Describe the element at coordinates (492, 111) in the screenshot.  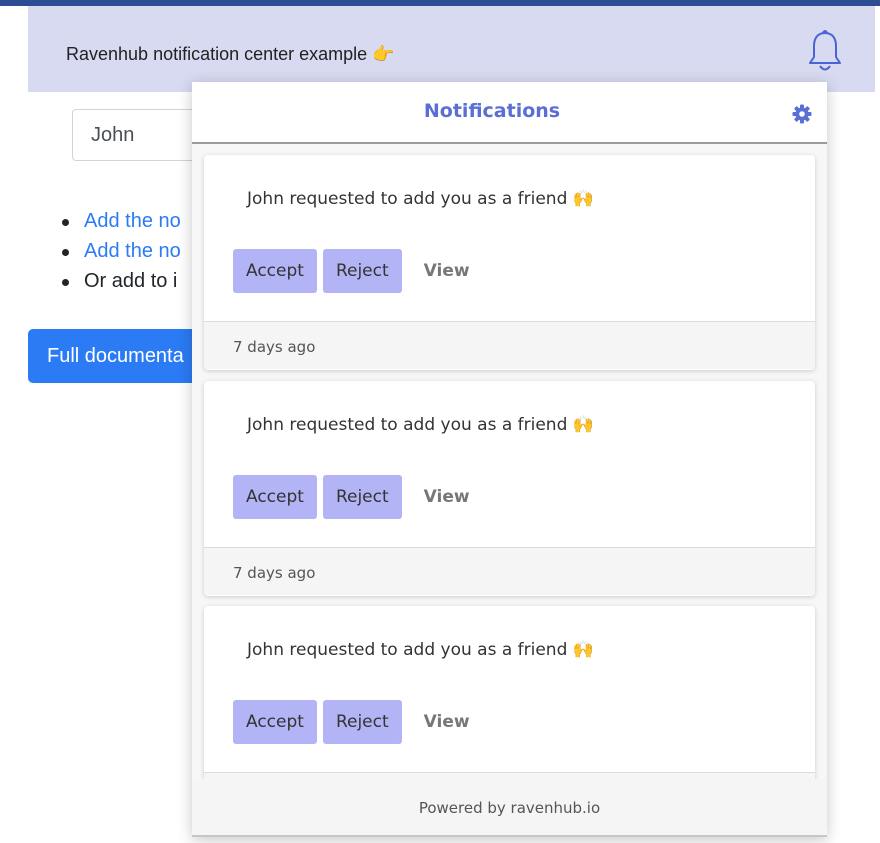
I see `panel-title: Notifications` at that location.